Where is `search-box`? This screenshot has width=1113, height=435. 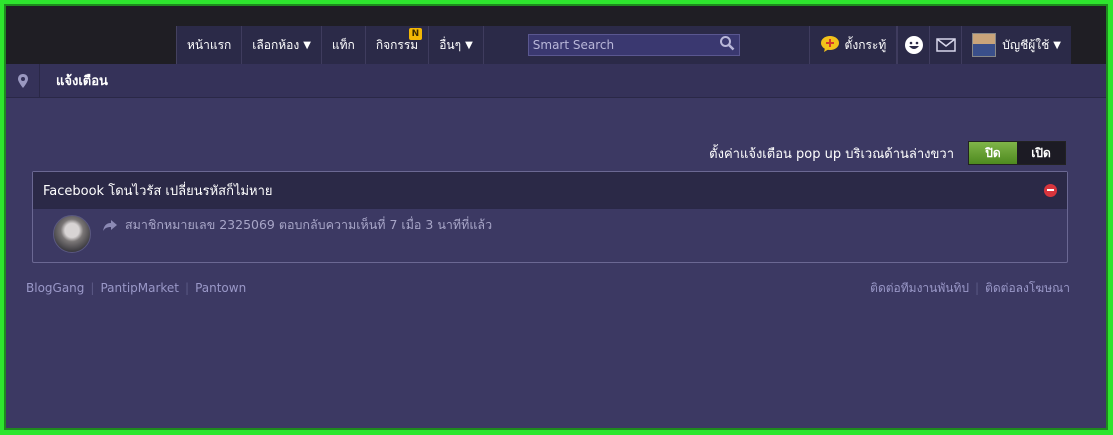 search-box is located at coordinates (633, 45).